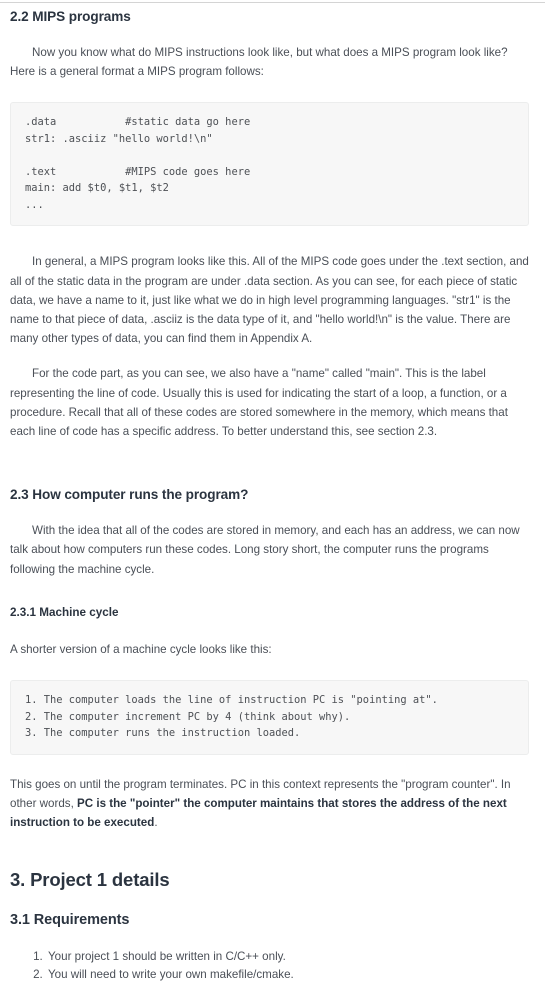  I want to click on heading-2-2-mips-programs: 2.2 MIPS programs, so click(70, 16).